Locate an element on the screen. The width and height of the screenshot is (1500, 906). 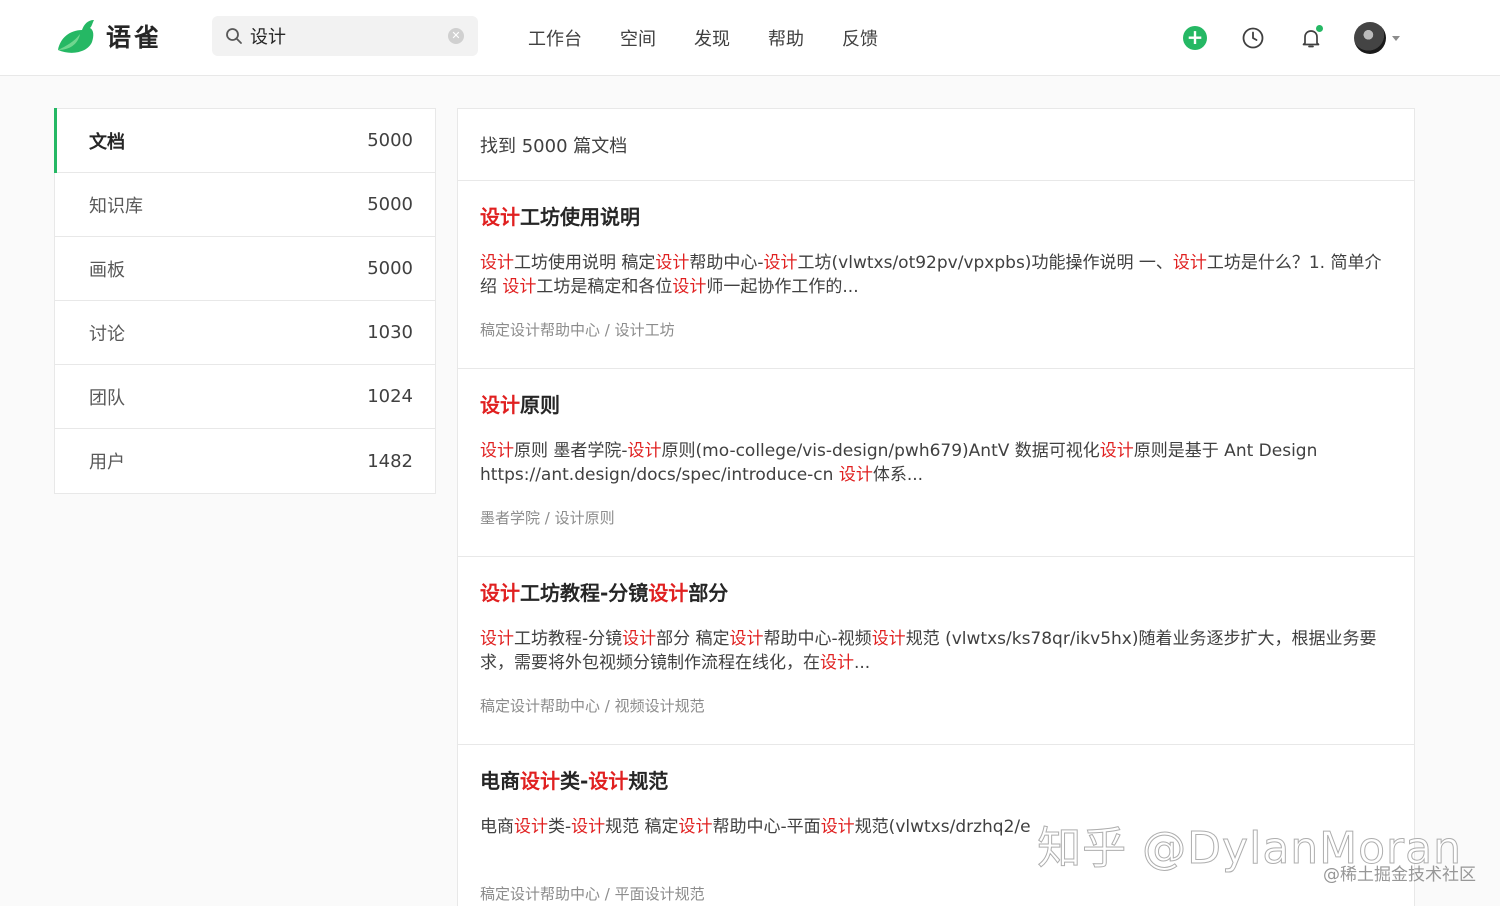
header-actions: + is located at coordinates (1275, 38).